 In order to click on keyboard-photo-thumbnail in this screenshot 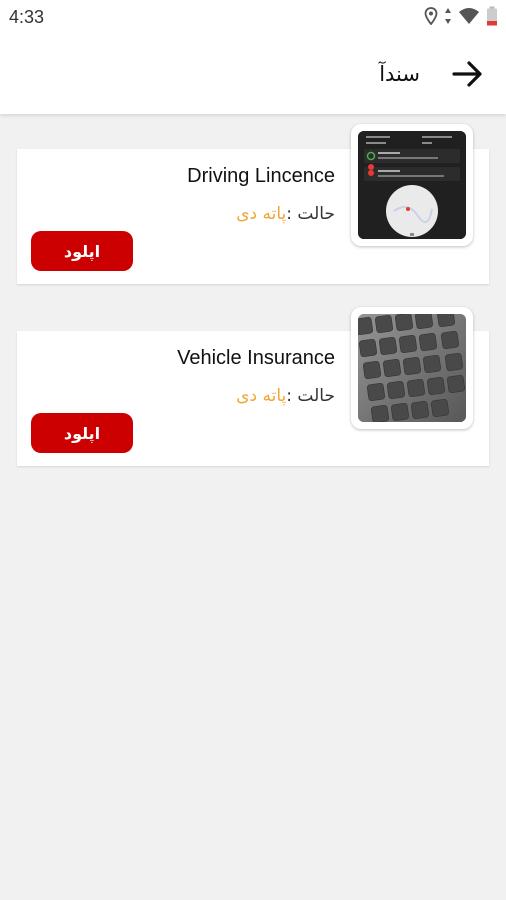, I will do `click(412, 368)`.